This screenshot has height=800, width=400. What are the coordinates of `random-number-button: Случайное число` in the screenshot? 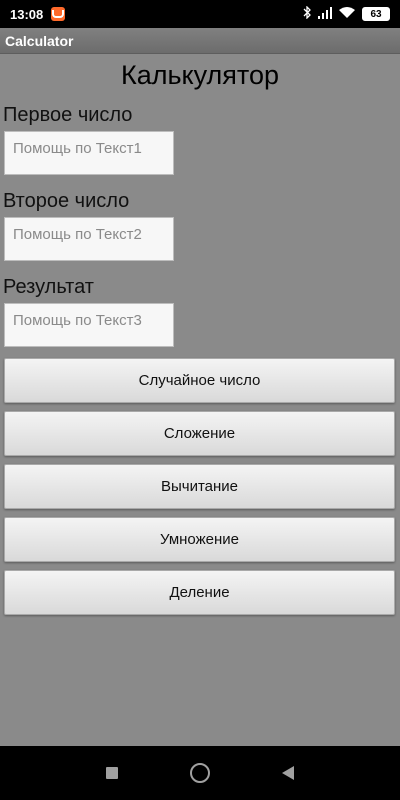 It's located at (199, 380).